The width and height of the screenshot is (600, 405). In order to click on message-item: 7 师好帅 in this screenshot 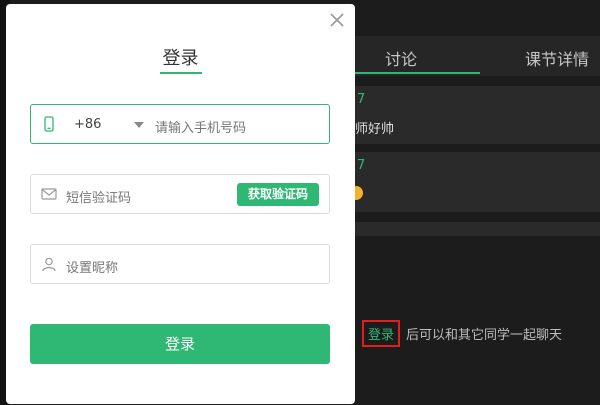, I will do `click(477, 115)`.